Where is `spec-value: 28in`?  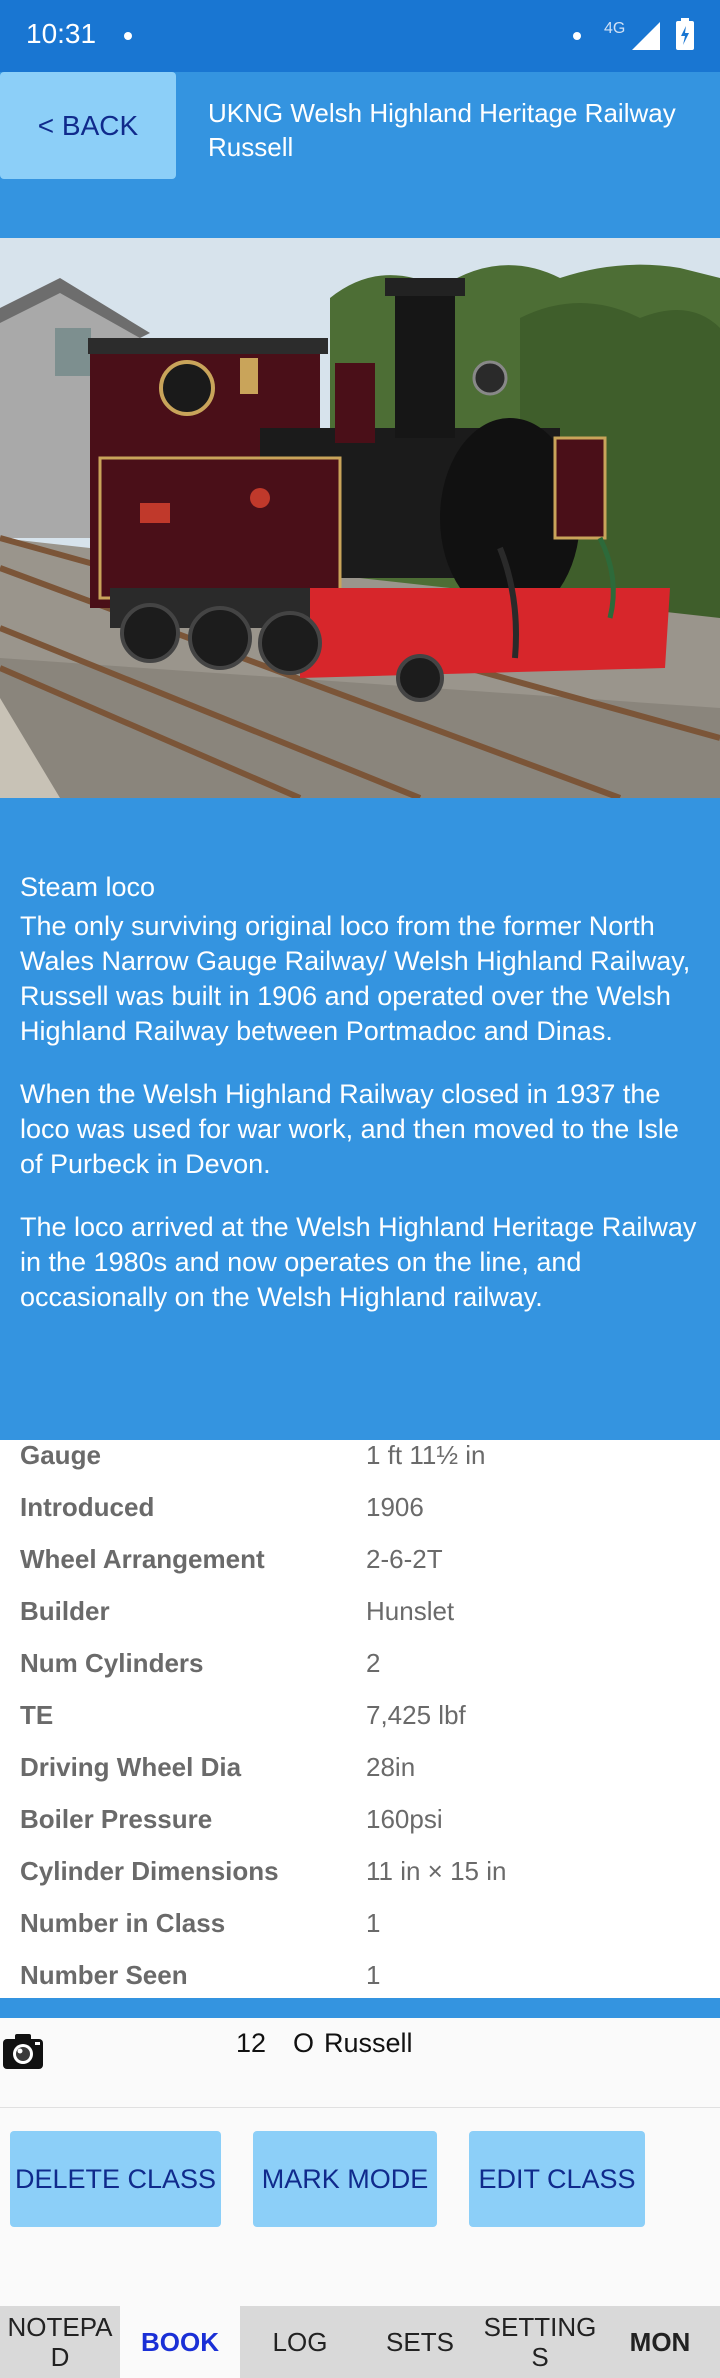
spec-value: 28in is located at coordinates (391, 1767).